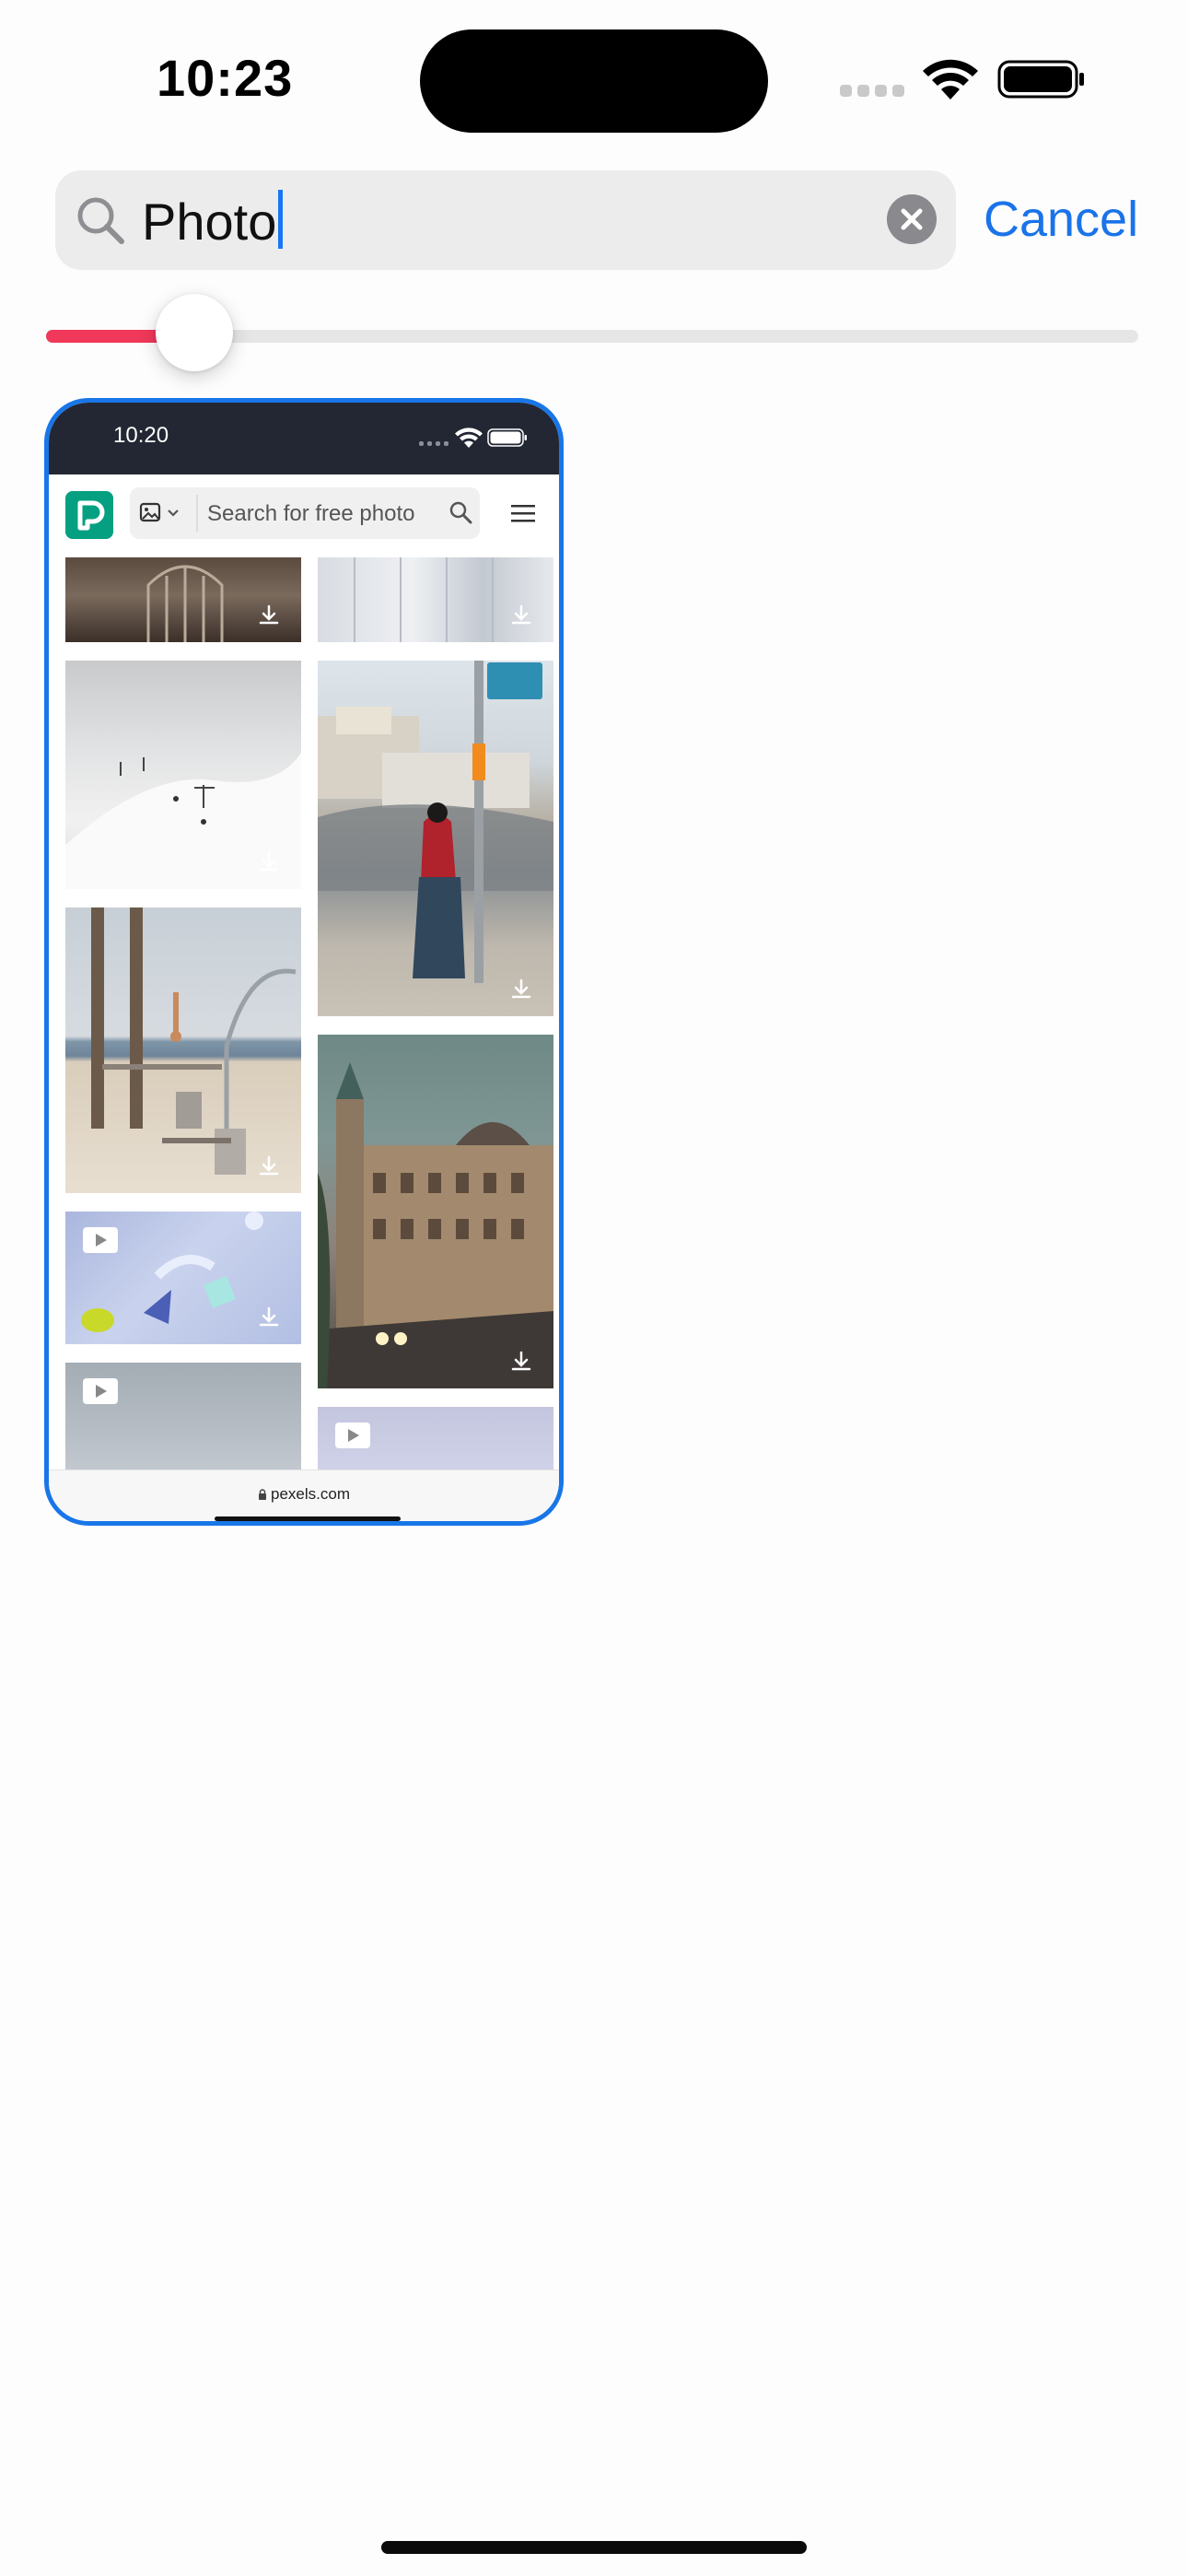 The width and height of the screenshot is (1188, 2576). What do you see at coordinates (89, 515) in the screenshot?
I see `pexels-logo-icon` at bounding box center [89, 515].